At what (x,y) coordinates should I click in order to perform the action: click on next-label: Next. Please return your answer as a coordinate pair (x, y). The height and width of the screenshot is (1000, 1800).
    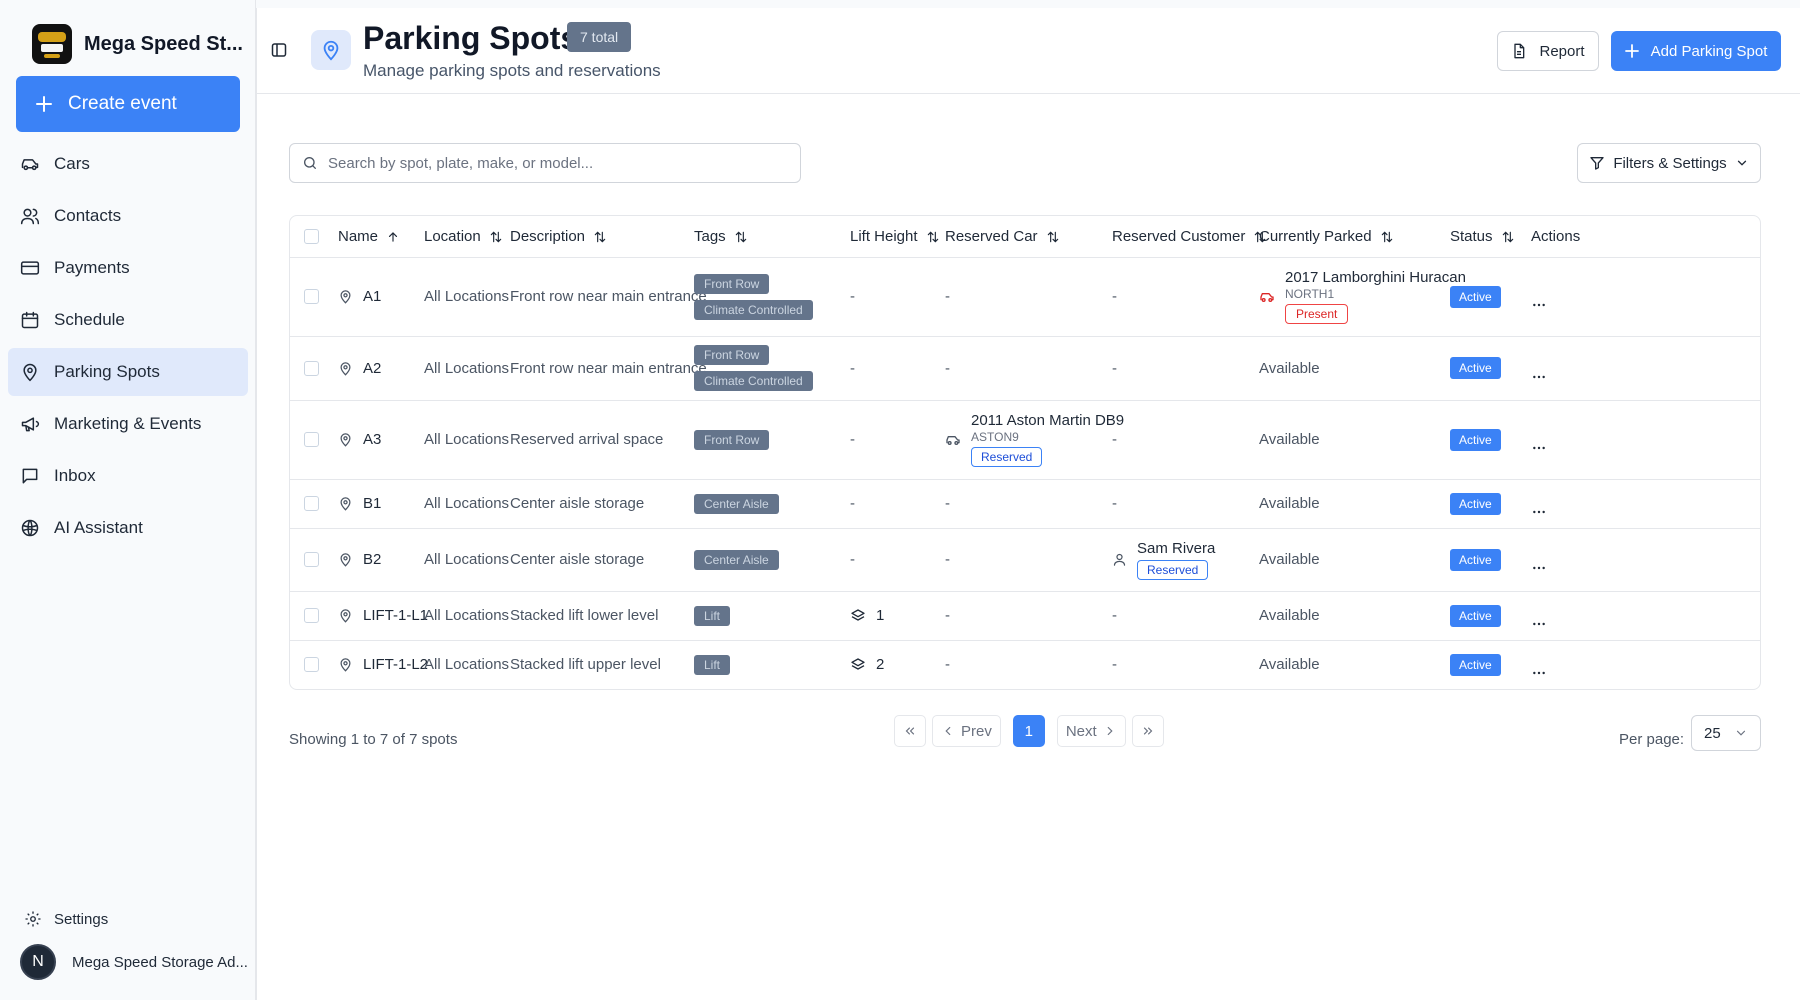
    Looking at the image, I should click on (1081, 731).